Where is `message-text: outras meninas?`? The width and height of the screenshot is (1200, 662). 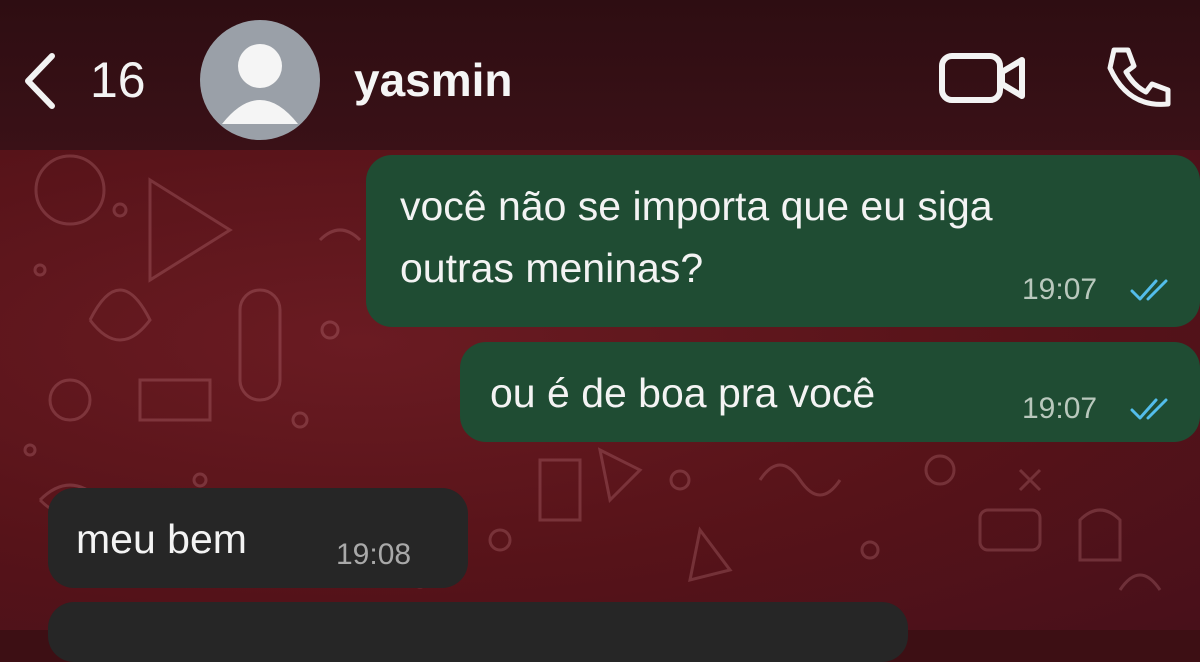 message-text: outras meninas? is located at coordinates (552, 268).